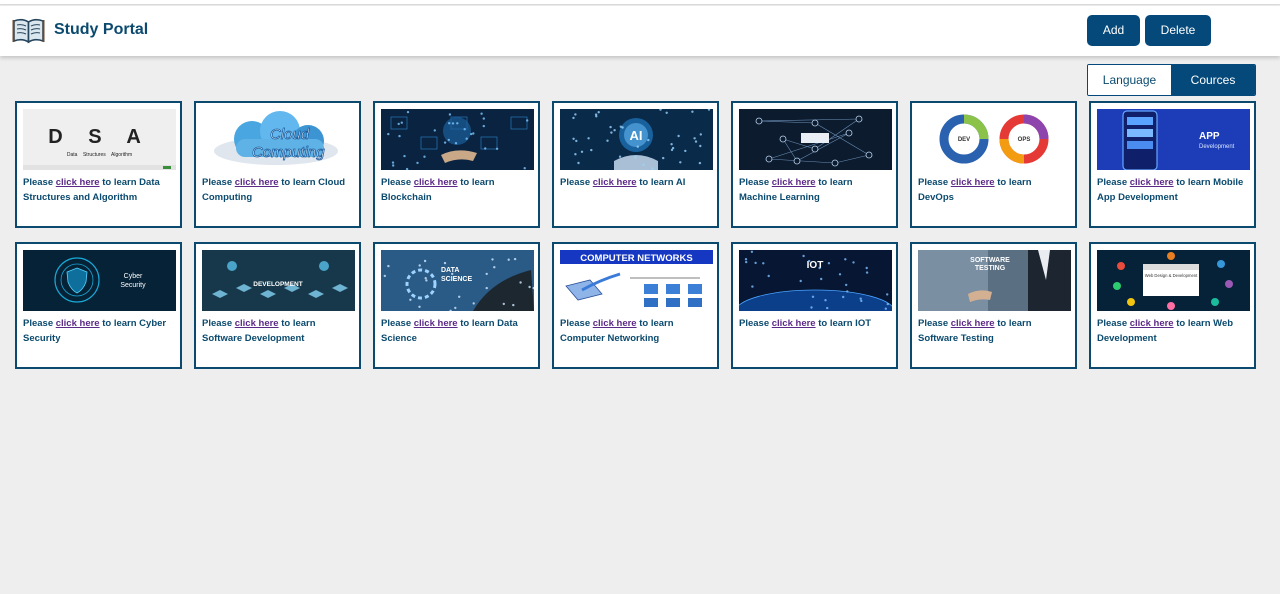  I want to click on svg-text: AI, so click(636, 135).